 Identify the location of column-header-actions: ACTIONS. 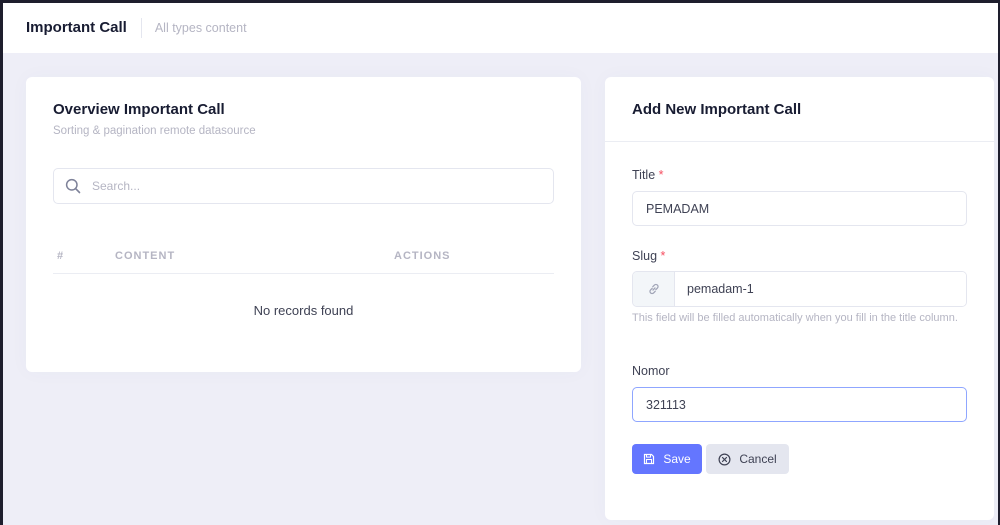
(422, 256).